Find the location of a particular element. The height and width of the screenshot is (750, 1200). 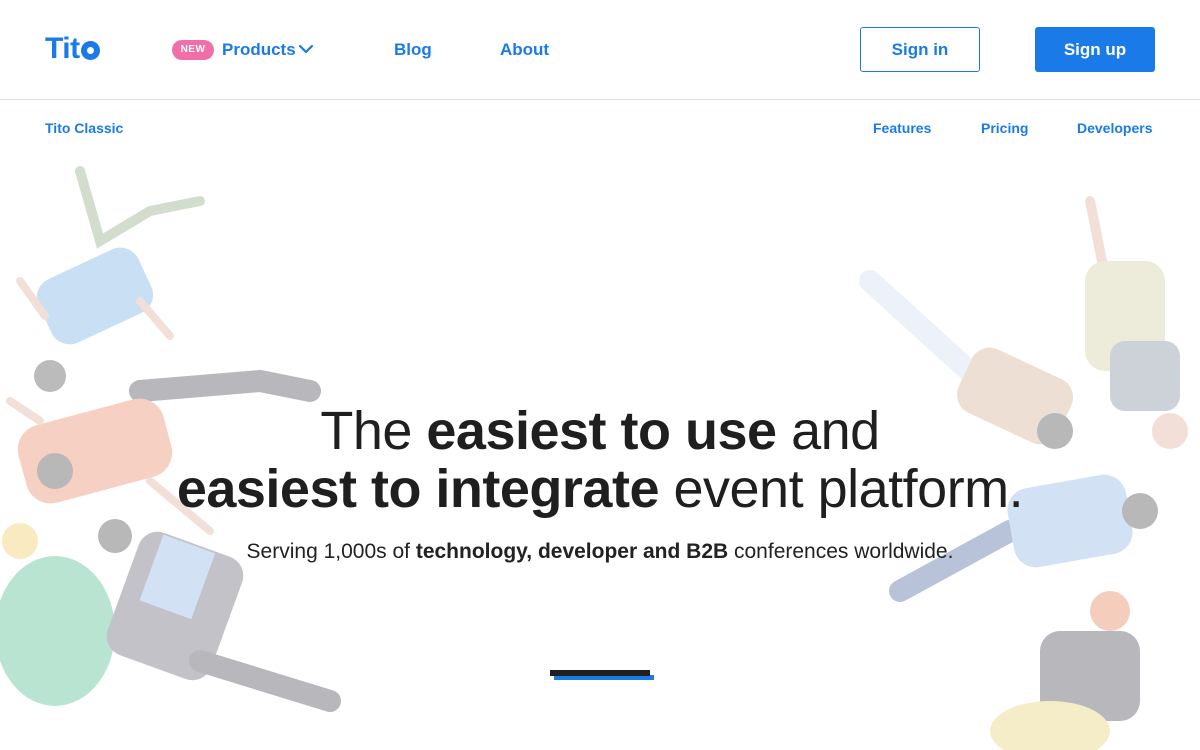

headline-line2-post: event platform. is located at coordinates (841, 489).